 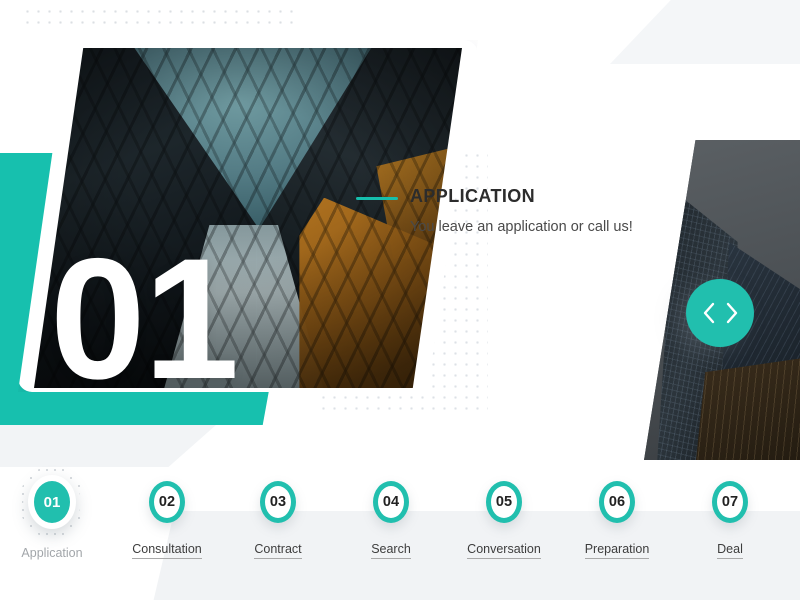 I want to click on step-label: Contract, so click(x=278, y=550).